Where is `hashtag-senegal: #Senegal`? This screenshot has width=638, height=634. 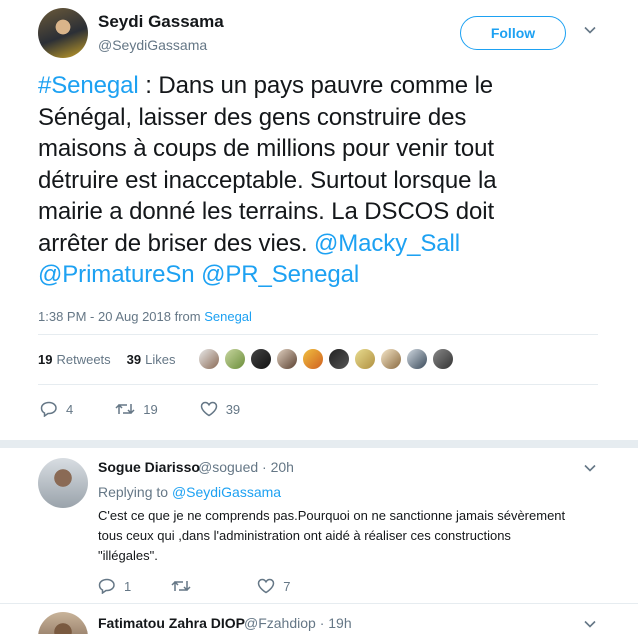
hashtag-senegal: #Senegal is located at coordinates (88, 85).